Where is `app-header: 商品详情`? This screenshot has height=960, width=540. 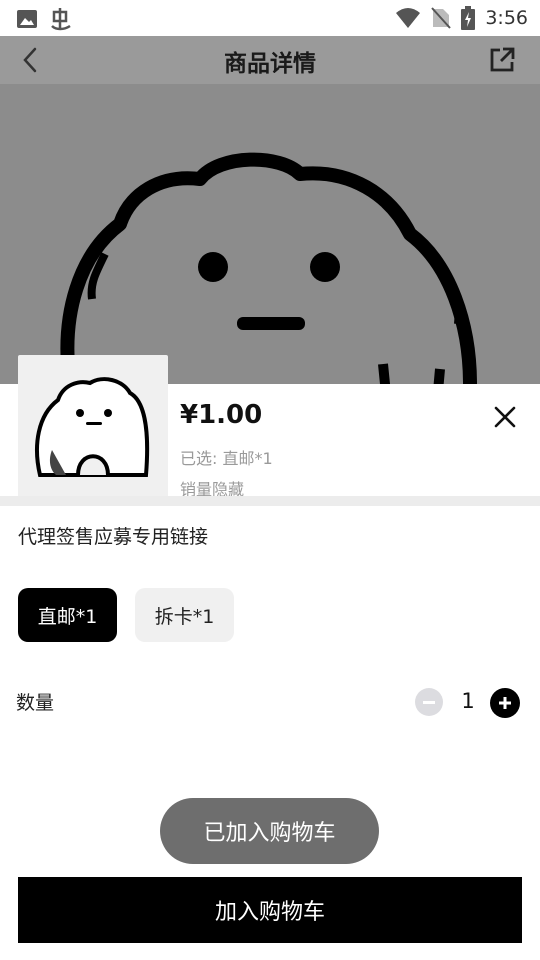
app-header: 商品详情 is located at coordinates (270, 60).